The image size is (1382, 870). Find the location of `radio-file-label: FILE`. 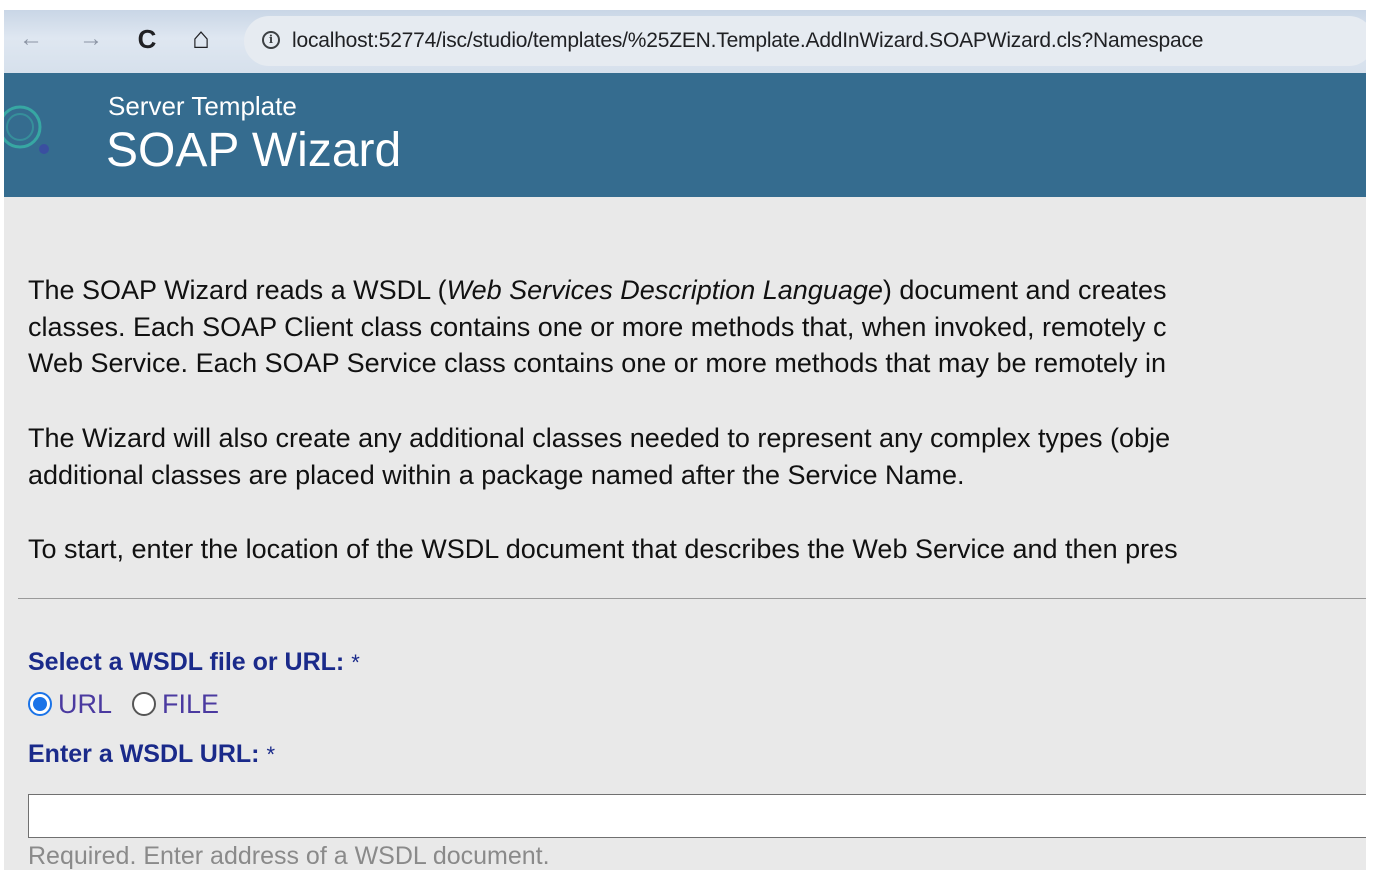

radio-file-label: FILE is located at coordinates (190, 704).